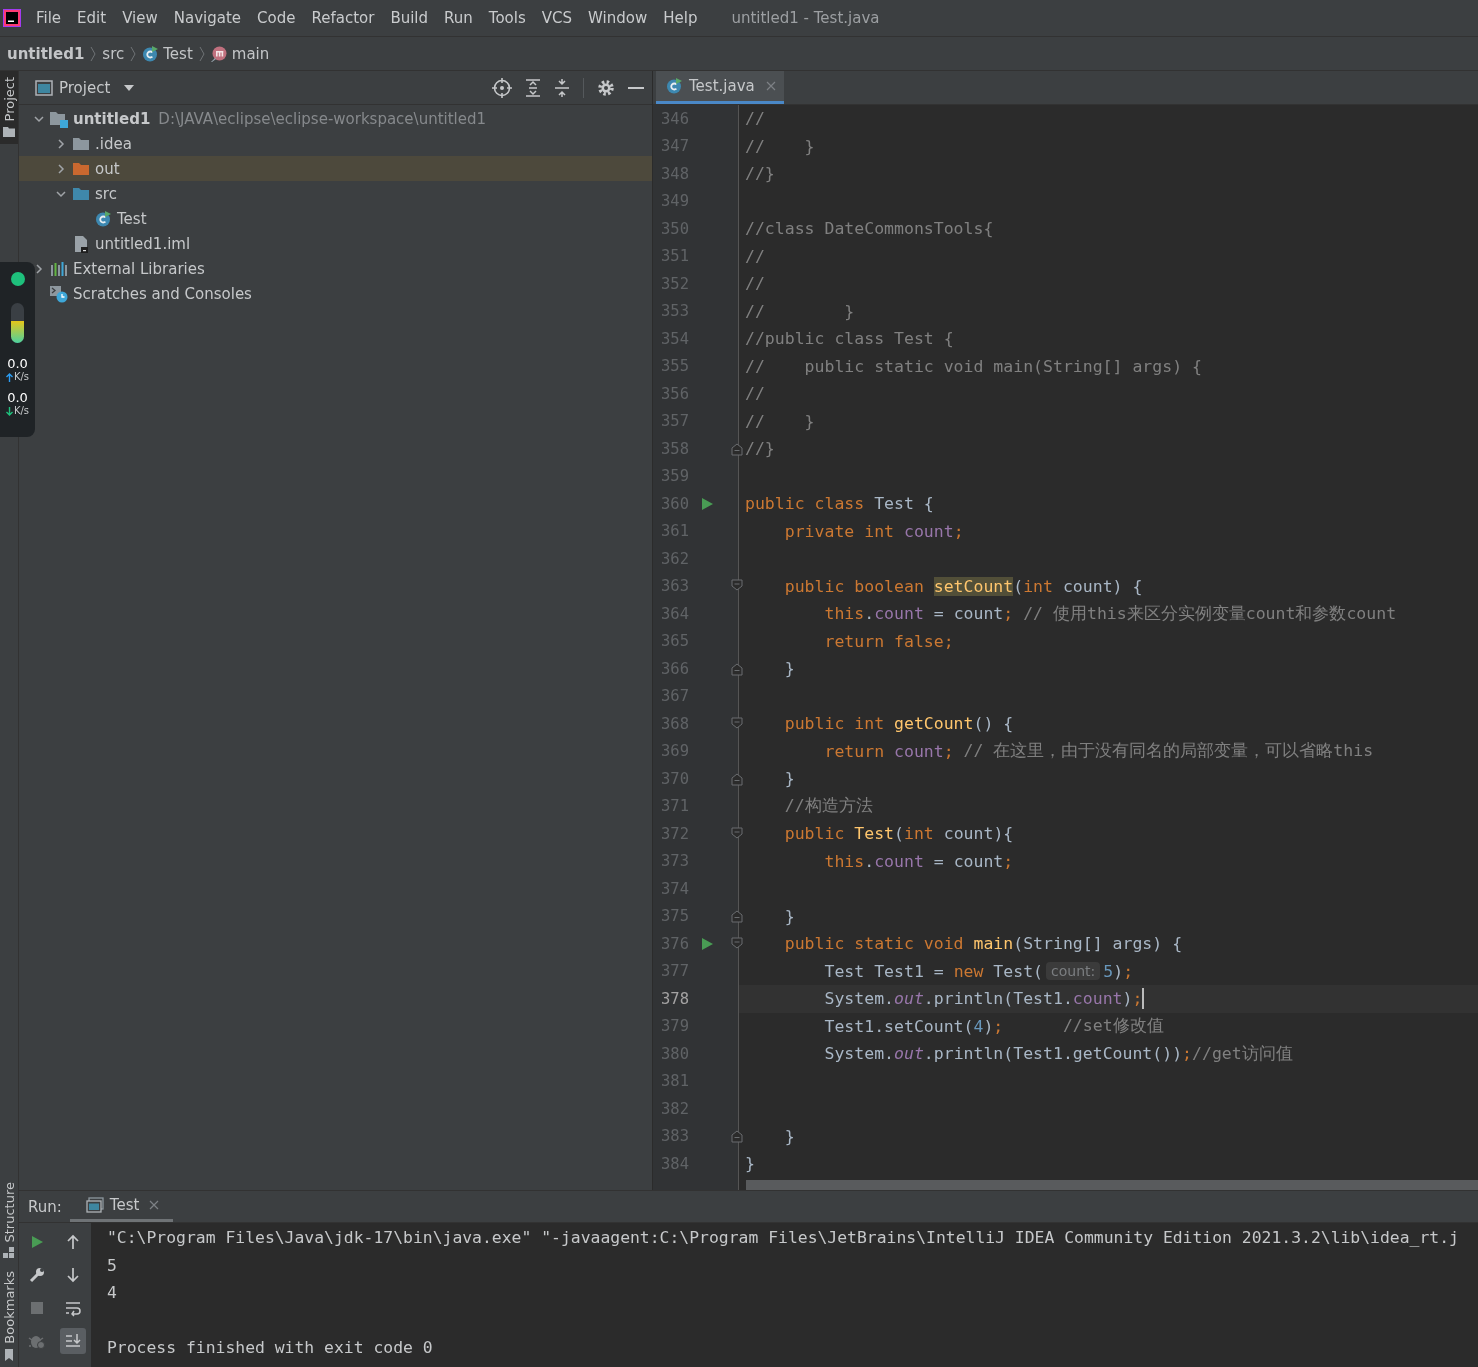  I want to click on download-arrow-icon, so click(9, 411).